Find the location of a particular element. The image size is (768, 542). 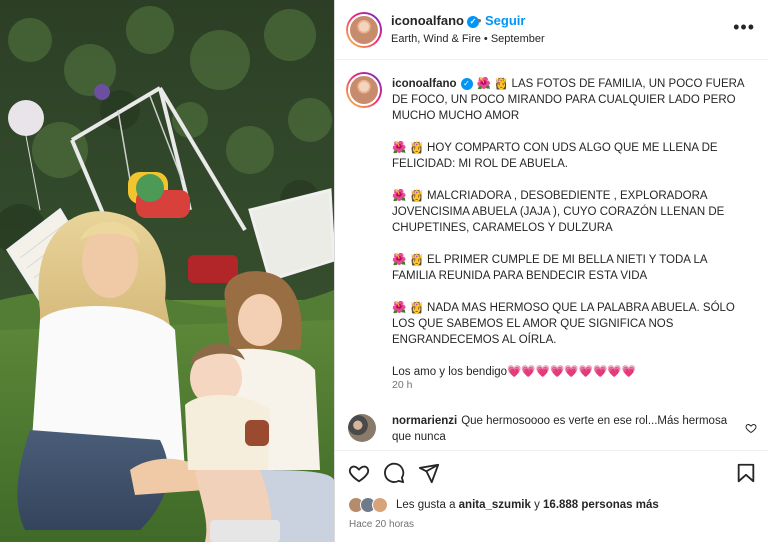

commenter-avatar is located at coordinates (362, 428).